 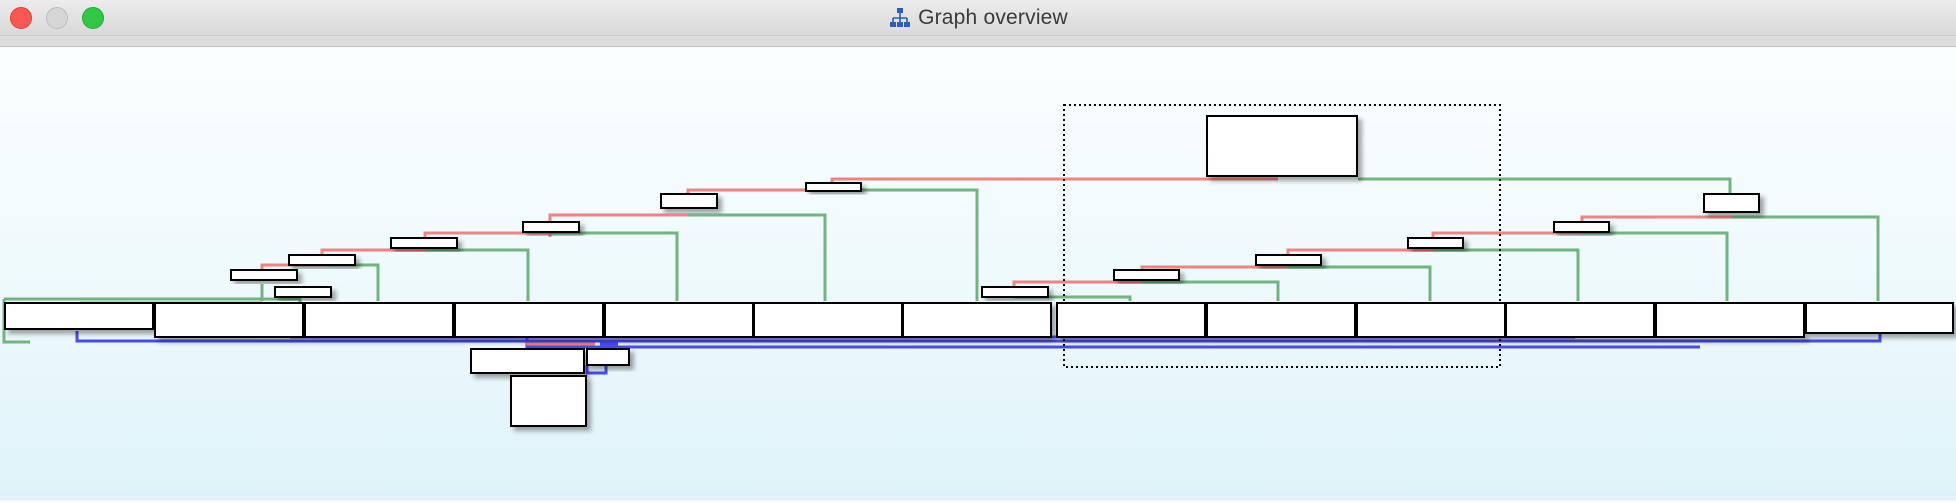 I want to click on window-title: Graph overview, so click(x=978, y=17).